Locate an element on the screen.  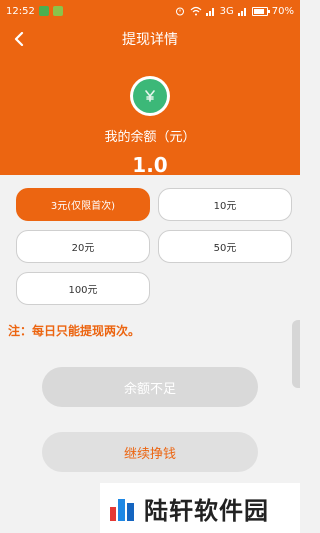
wifi-icon is located at coordinates (196, 11).